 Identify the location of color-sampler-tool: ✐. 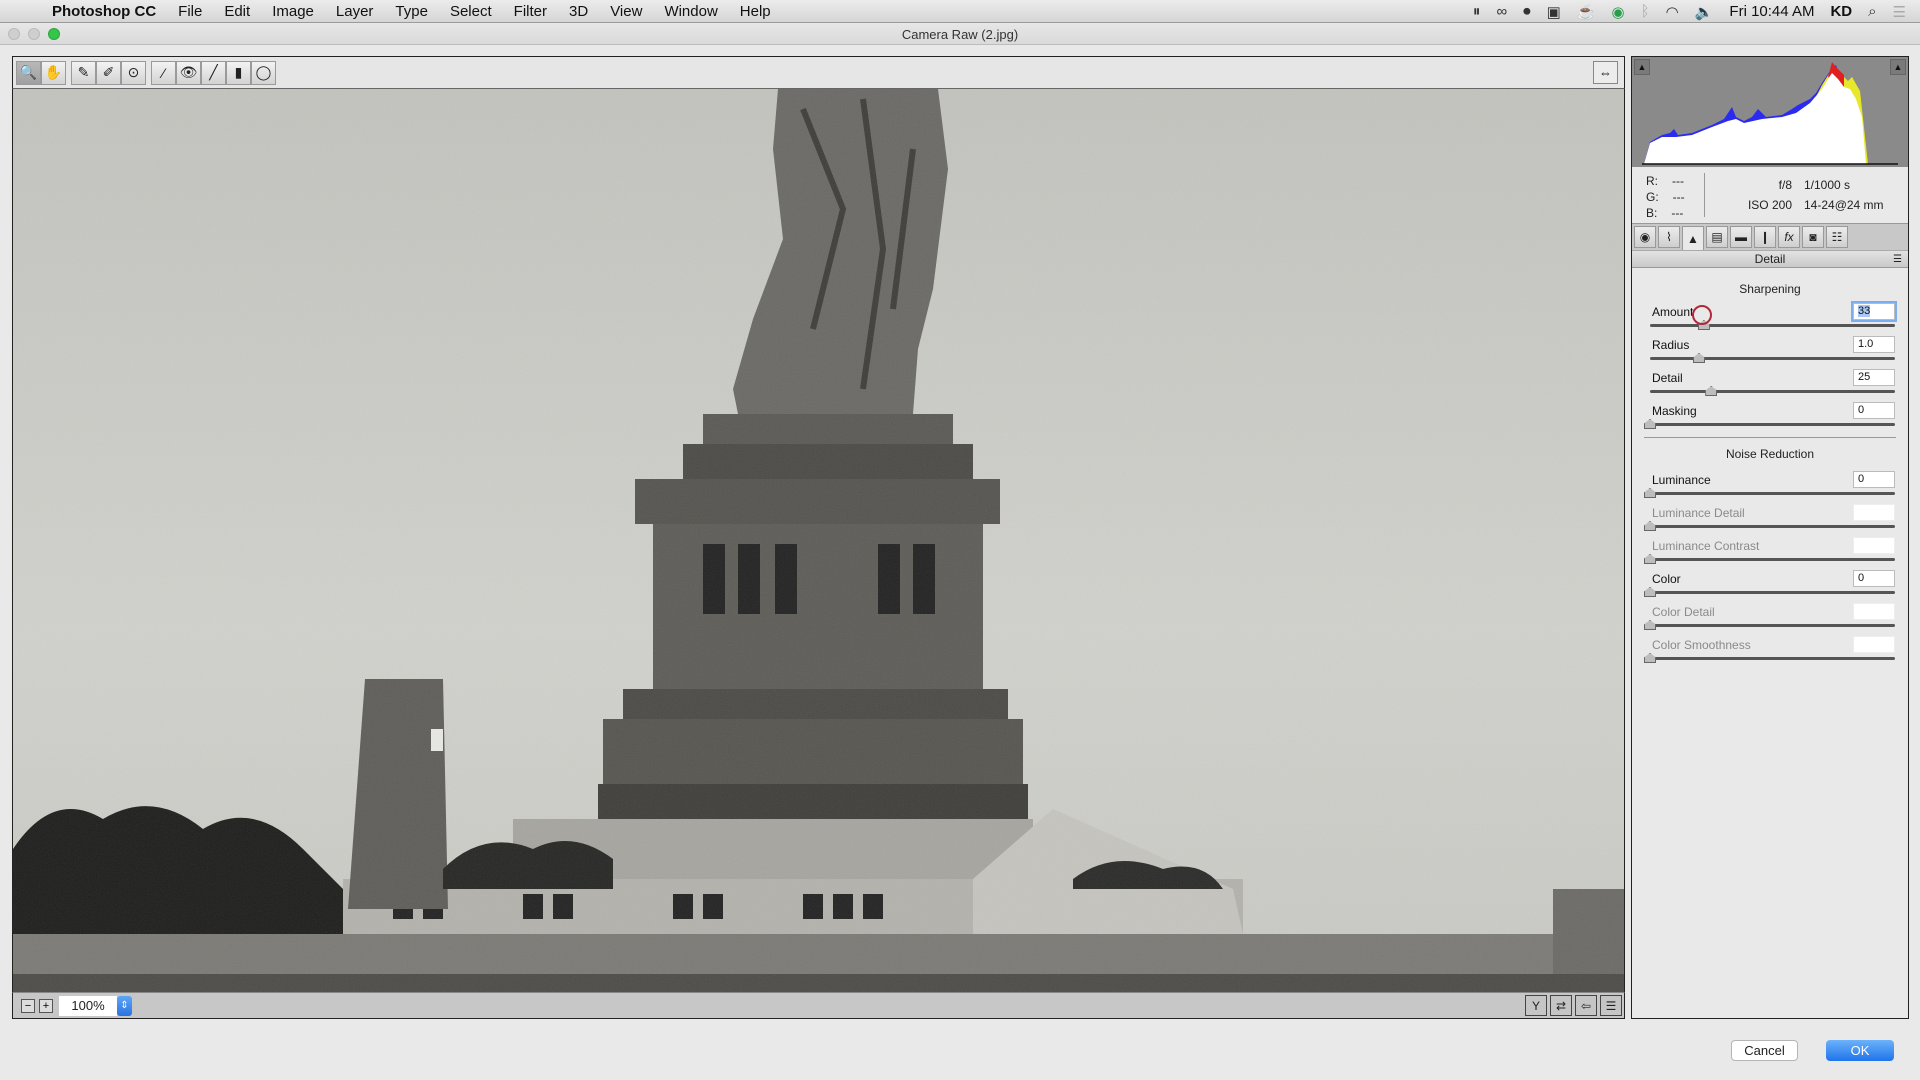
(108, 72).